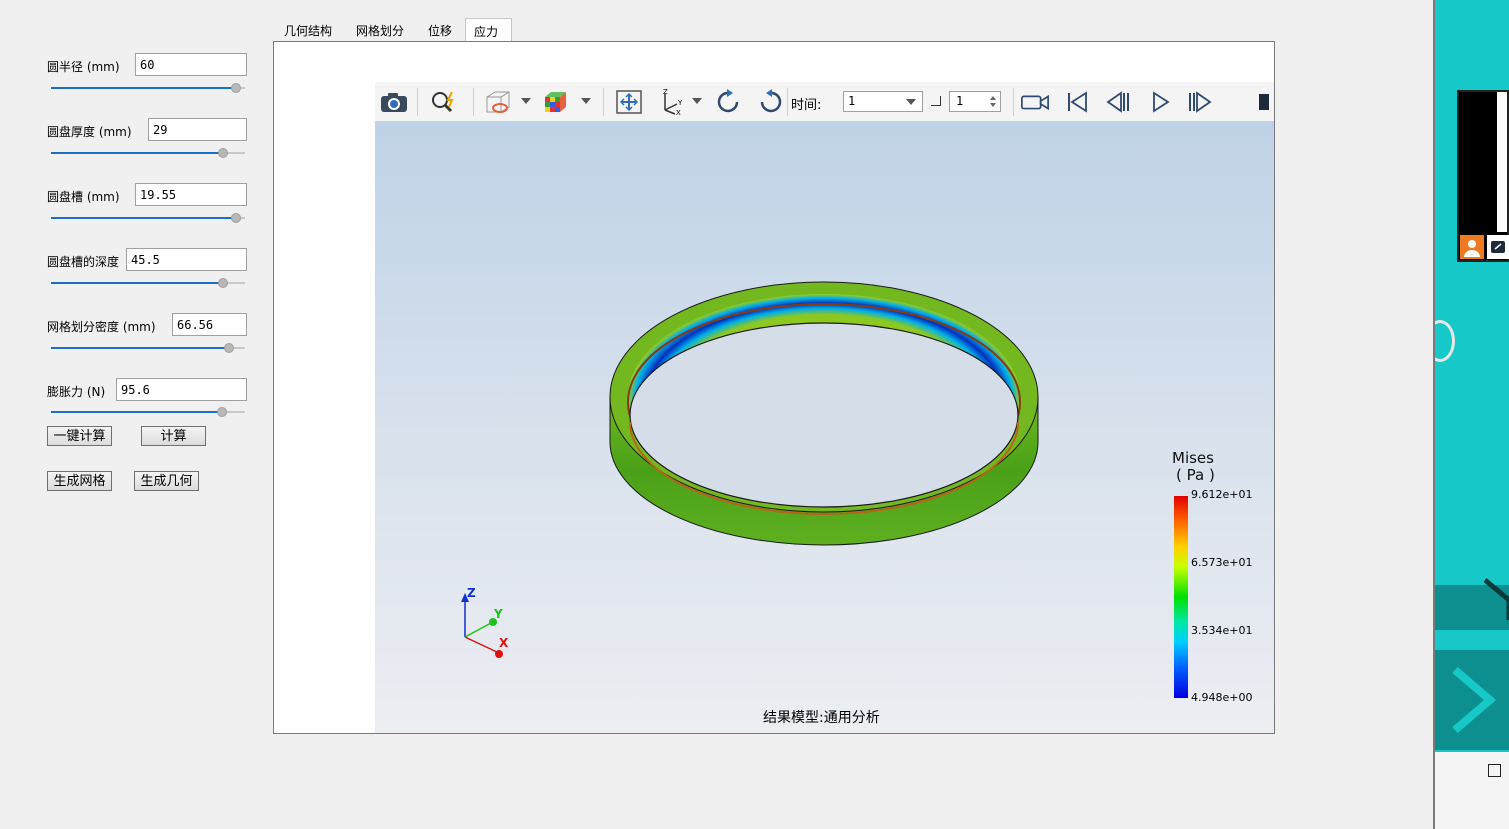 This screenshot has height=829, width=1509. What do you see at coordinates (960, 101) in the screenshot?
I see `step-value: 1` at bounding box center [960, 101].